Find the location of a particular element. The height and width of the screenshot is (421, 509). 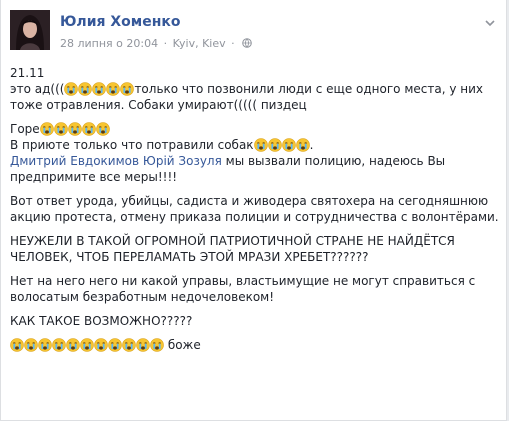

post-date: 28 липня о 20:04 is located at coordinates (109, 43).